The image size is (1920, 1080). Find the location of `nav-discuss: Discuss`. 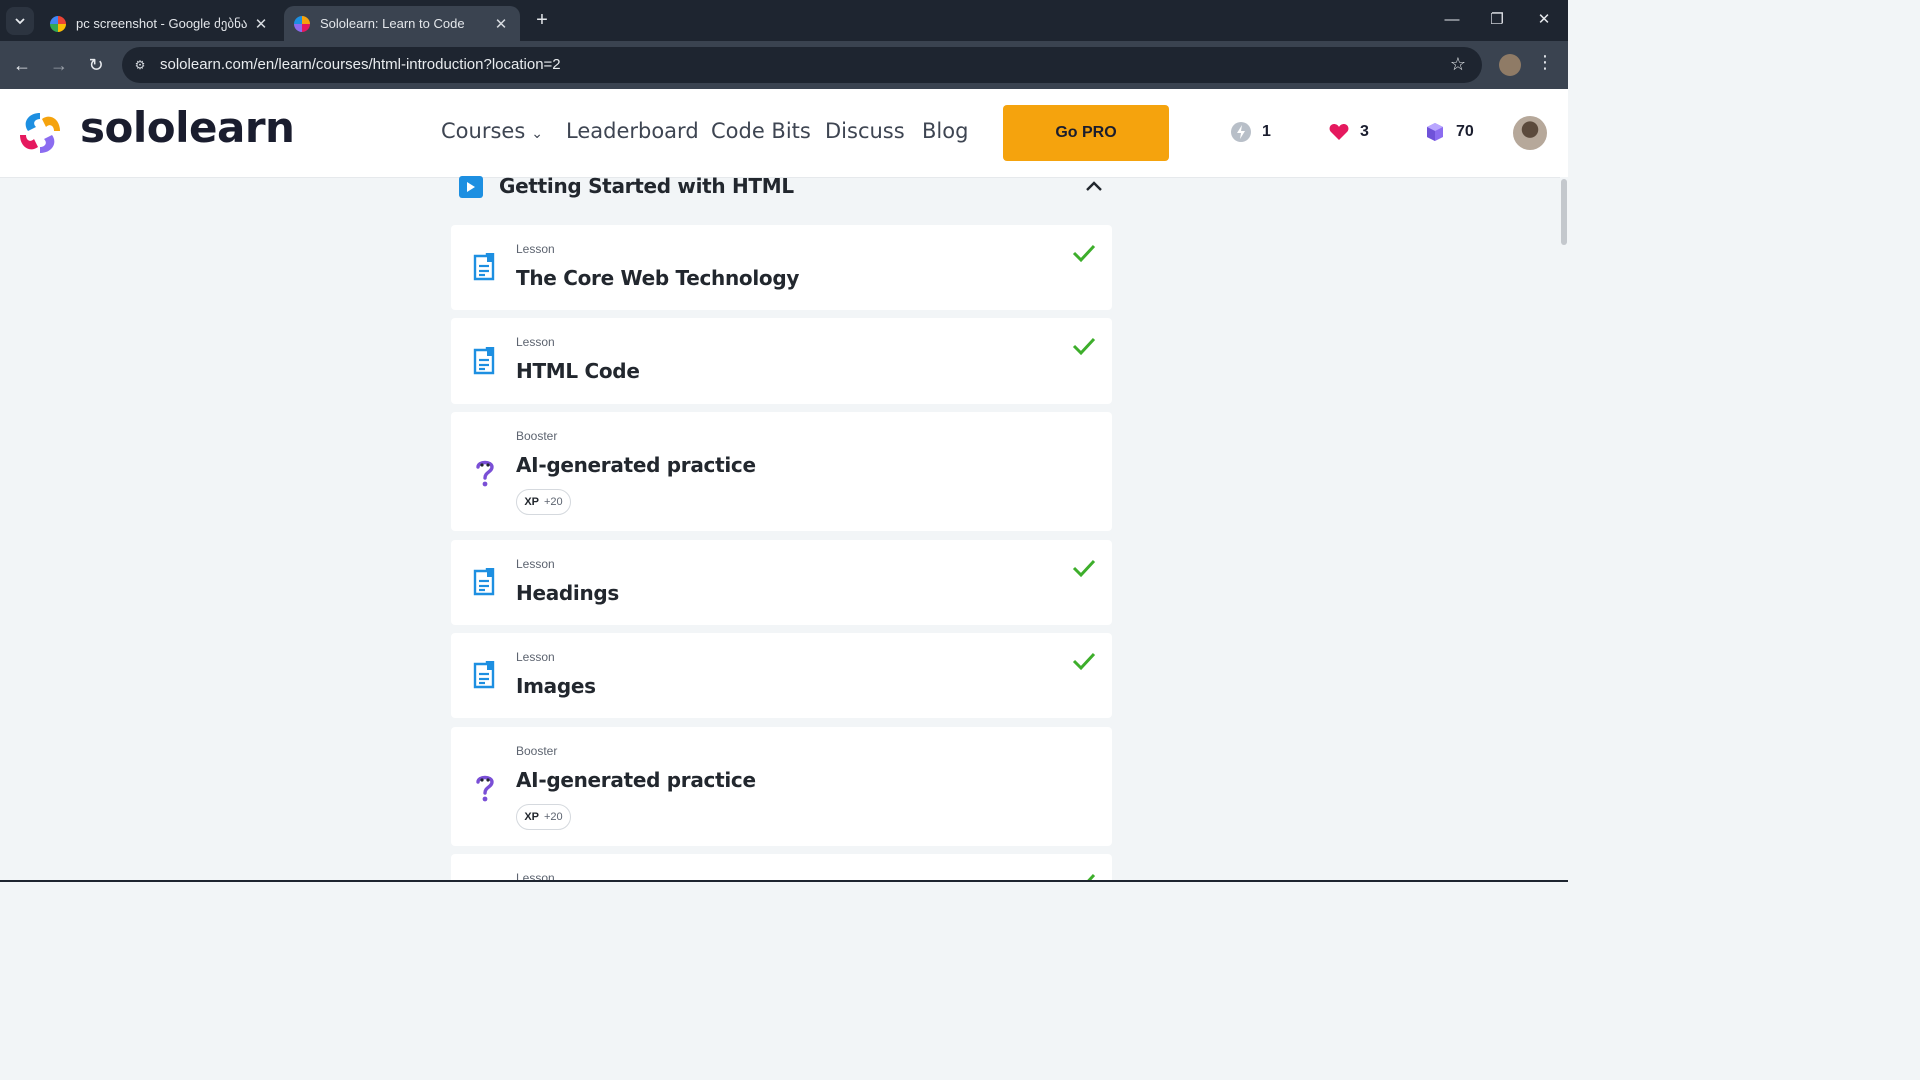

nav-discuss: Discuss is located at coordinates (865, 131).